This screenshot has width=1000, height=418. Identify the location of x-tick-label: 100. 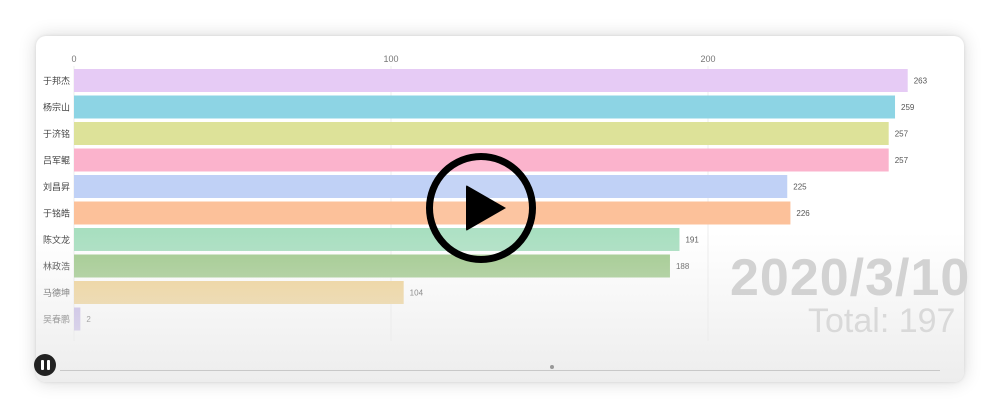
(390, 59).